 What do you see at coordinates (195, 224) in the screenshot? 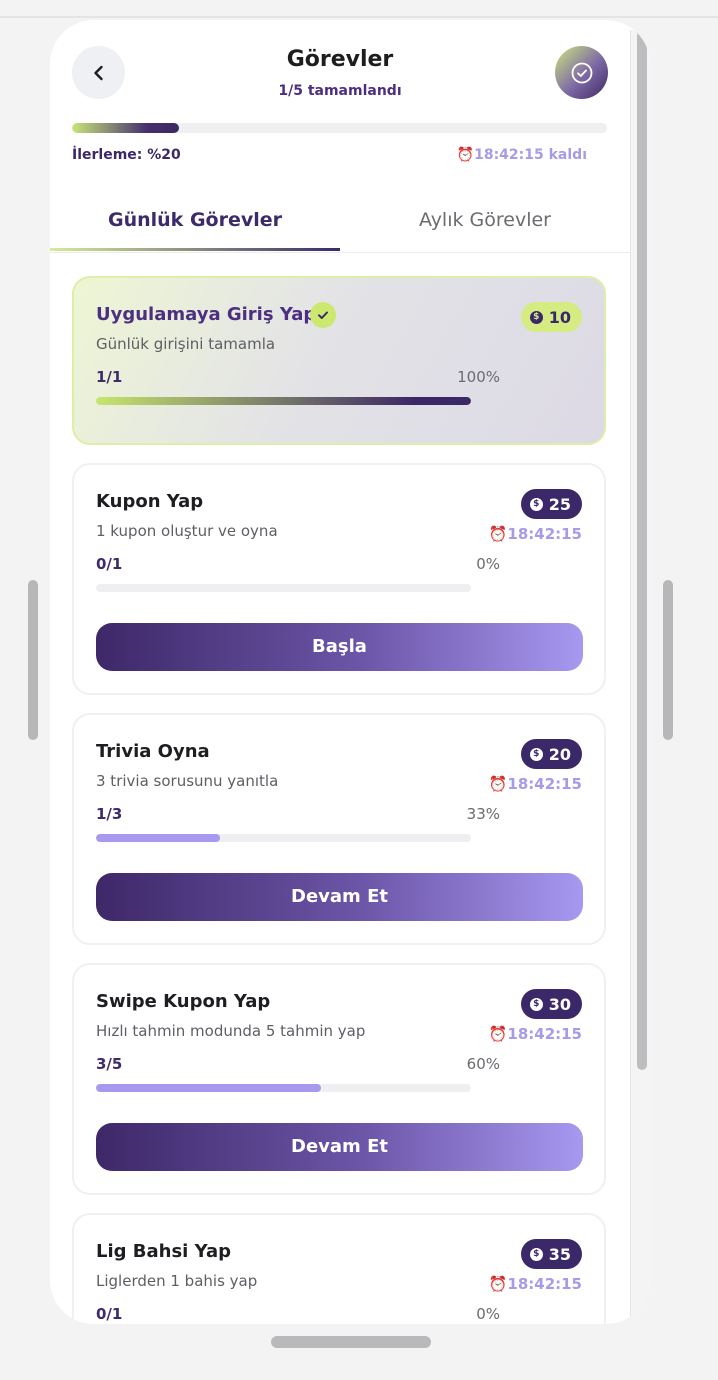
I see `tab-daily-tasks: Günlük Görevler` at bounding box center [195, 224].